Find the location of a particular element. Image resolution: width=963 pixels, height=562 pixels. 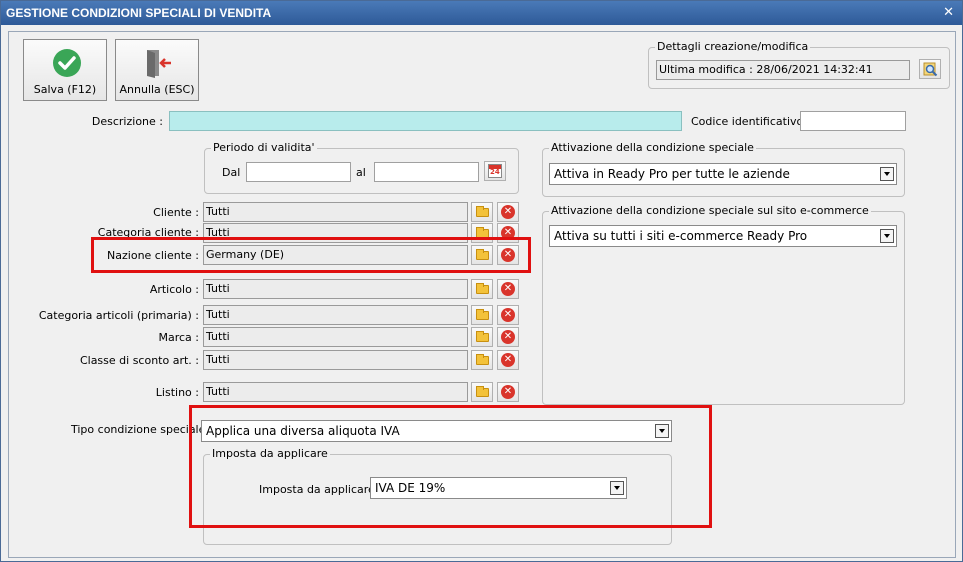

save-button: Salva (F12) is located at coordinates (65, 70).